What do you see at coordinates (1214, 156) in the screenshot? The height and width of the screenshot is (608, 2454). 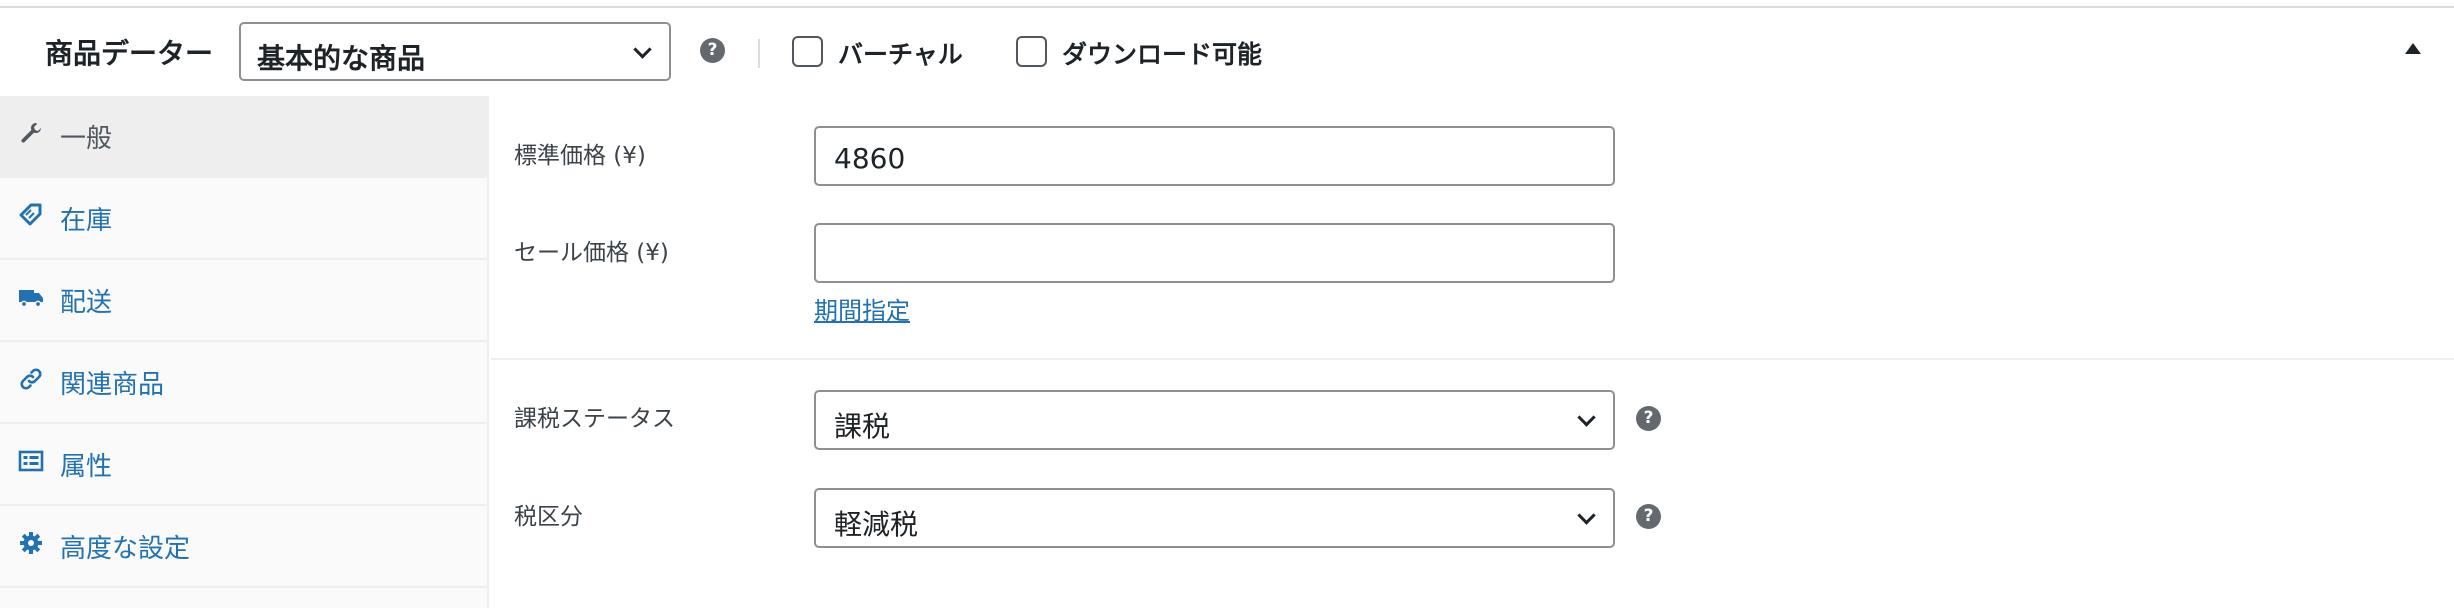 I see `regular-price-input: 4860` at bounding box center [1214, 156].